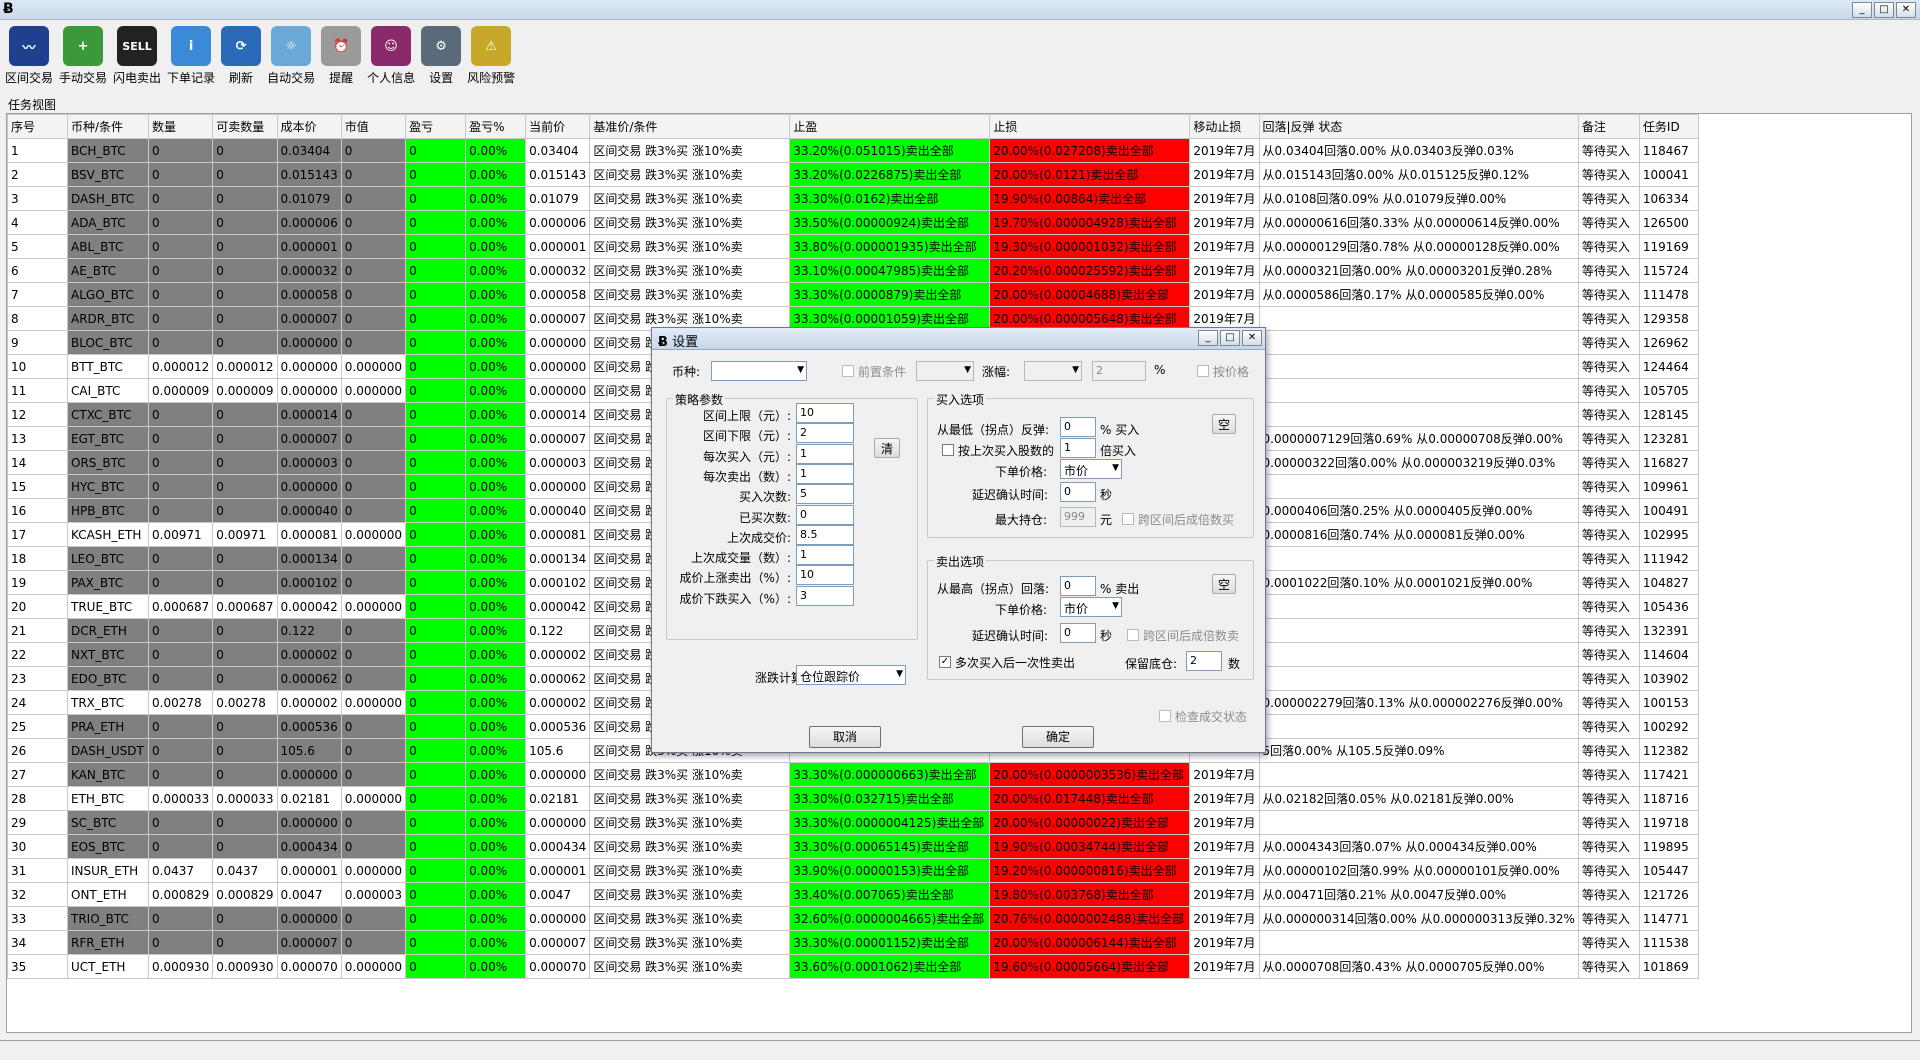 This screenshot has width=1920, height=1060. Describe the element at coordinates (1204, 661) in the screenshot. I see `keep-position-input: 2` at that location.